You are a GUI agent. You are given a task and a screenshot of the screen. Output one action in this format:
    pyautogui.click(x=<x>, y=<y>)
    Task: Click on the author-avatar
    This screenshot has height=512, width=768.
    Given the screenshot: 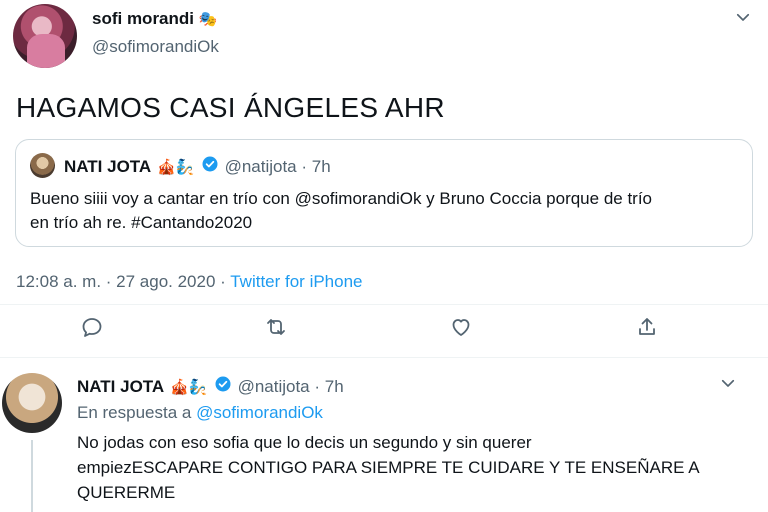 What is the action you would take?
    pyautogui.click(x=45, y=36)
    